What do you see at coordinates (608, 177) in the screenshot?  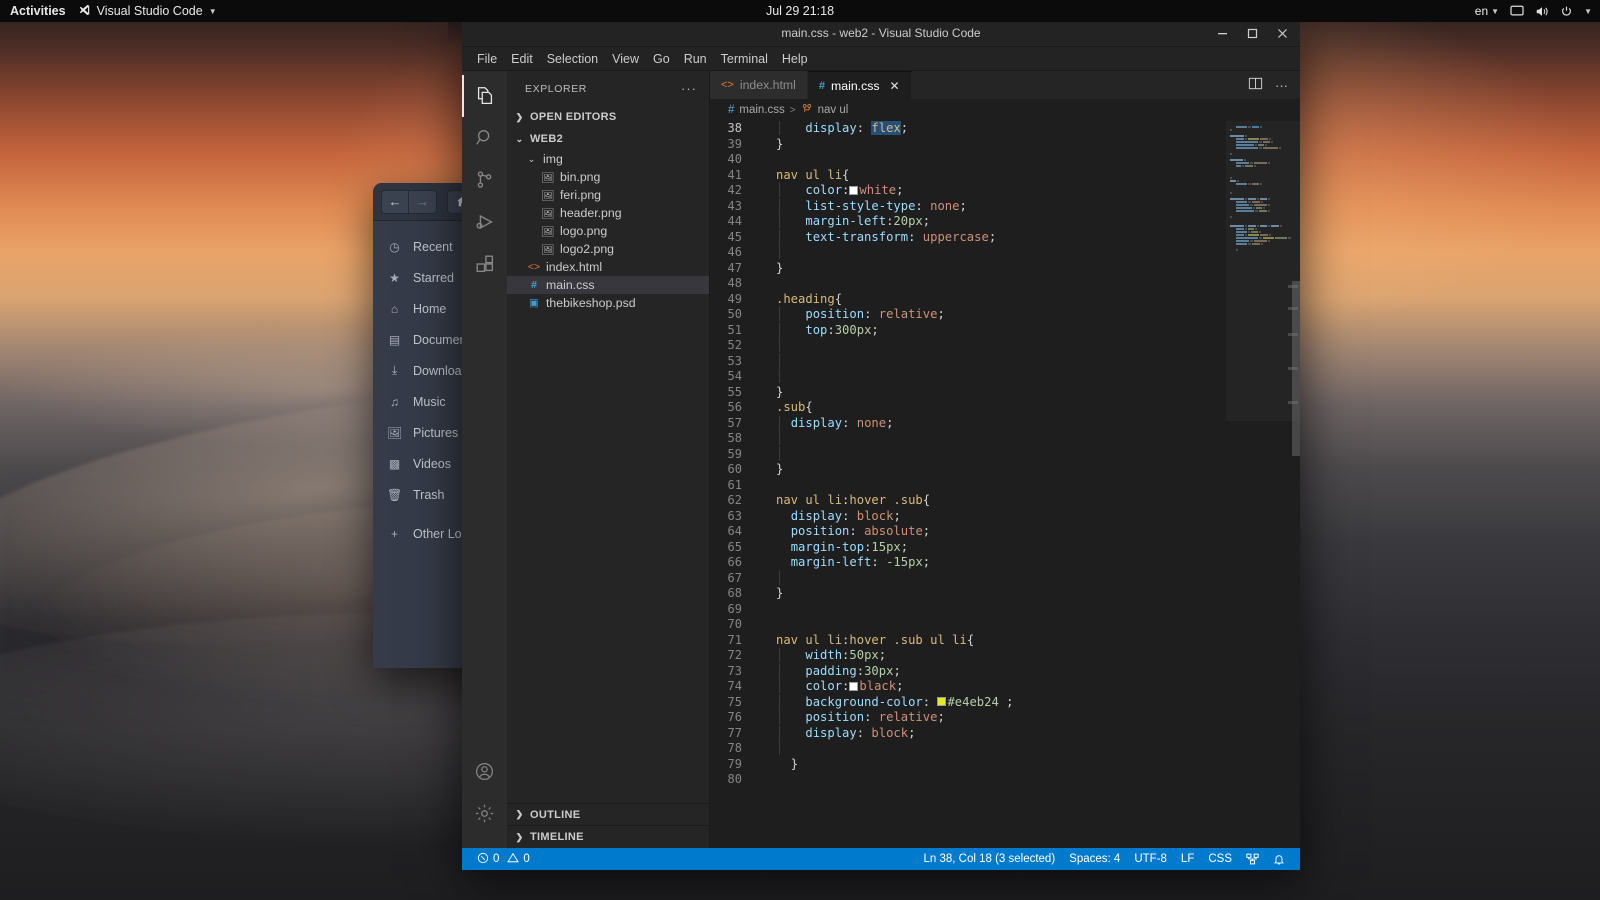 I see `tree-item-bin-png: 🖼 bin.png` at bounding box center [608, 177].